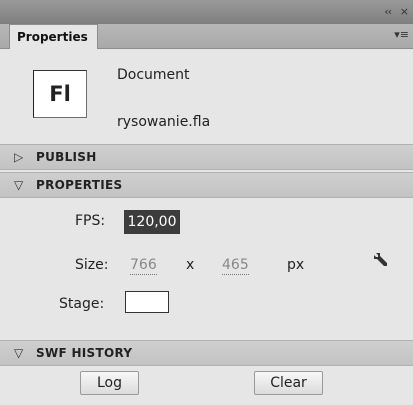 This screenshot has height=405, width=413. I want to click on size-label: Size:, so click(92, 265).